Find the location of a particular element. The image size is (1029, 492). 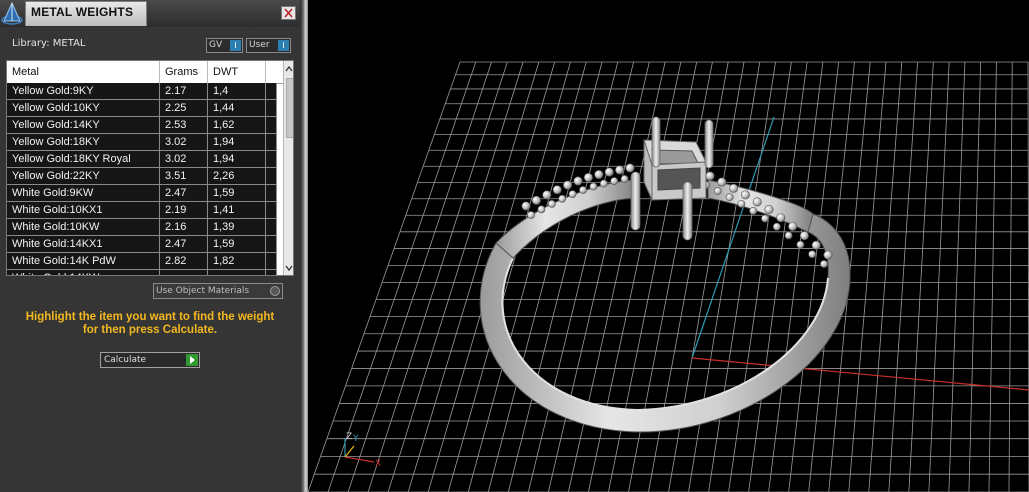

table-row: White Gold:14K PdW 2.82 1,82 is located at coordinates (142, 261).